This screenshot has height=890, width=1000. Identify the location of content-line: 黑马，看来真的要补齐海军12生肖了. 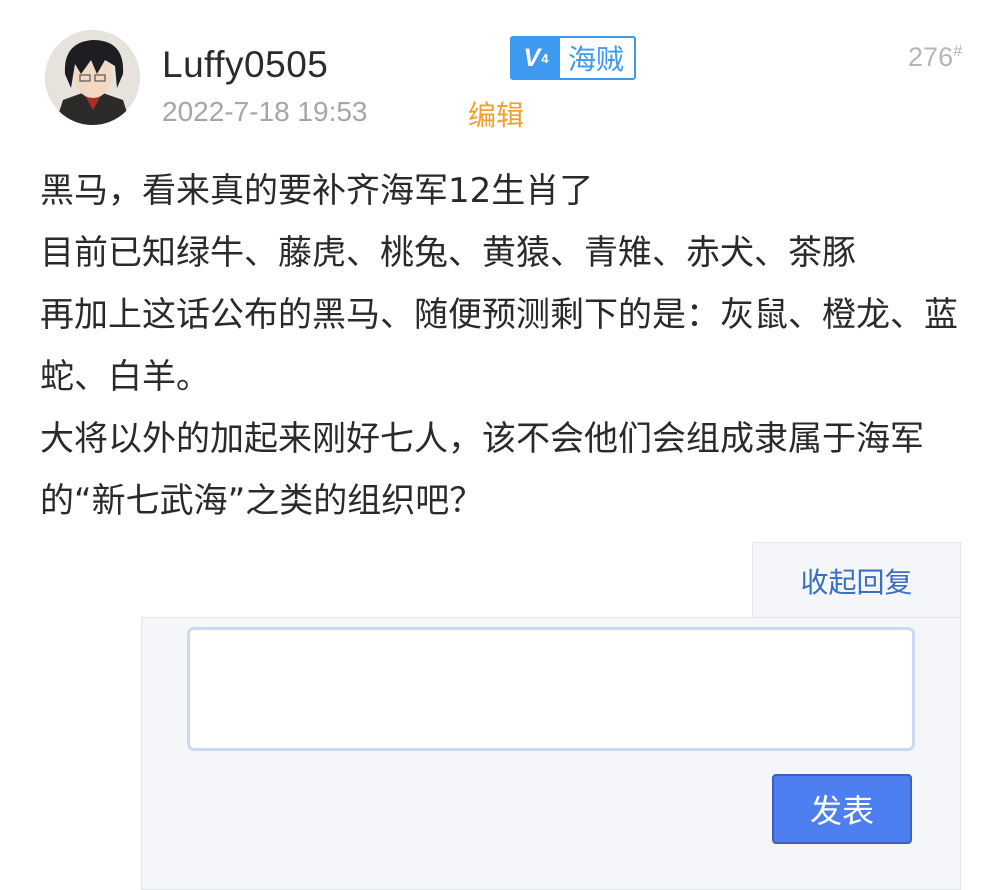
(317, 191).